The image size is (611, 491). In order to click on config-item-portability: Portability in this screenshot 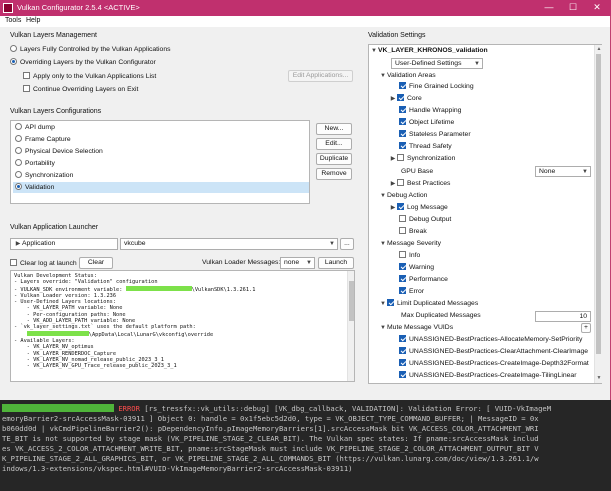, I will do `click(161, 163)`.